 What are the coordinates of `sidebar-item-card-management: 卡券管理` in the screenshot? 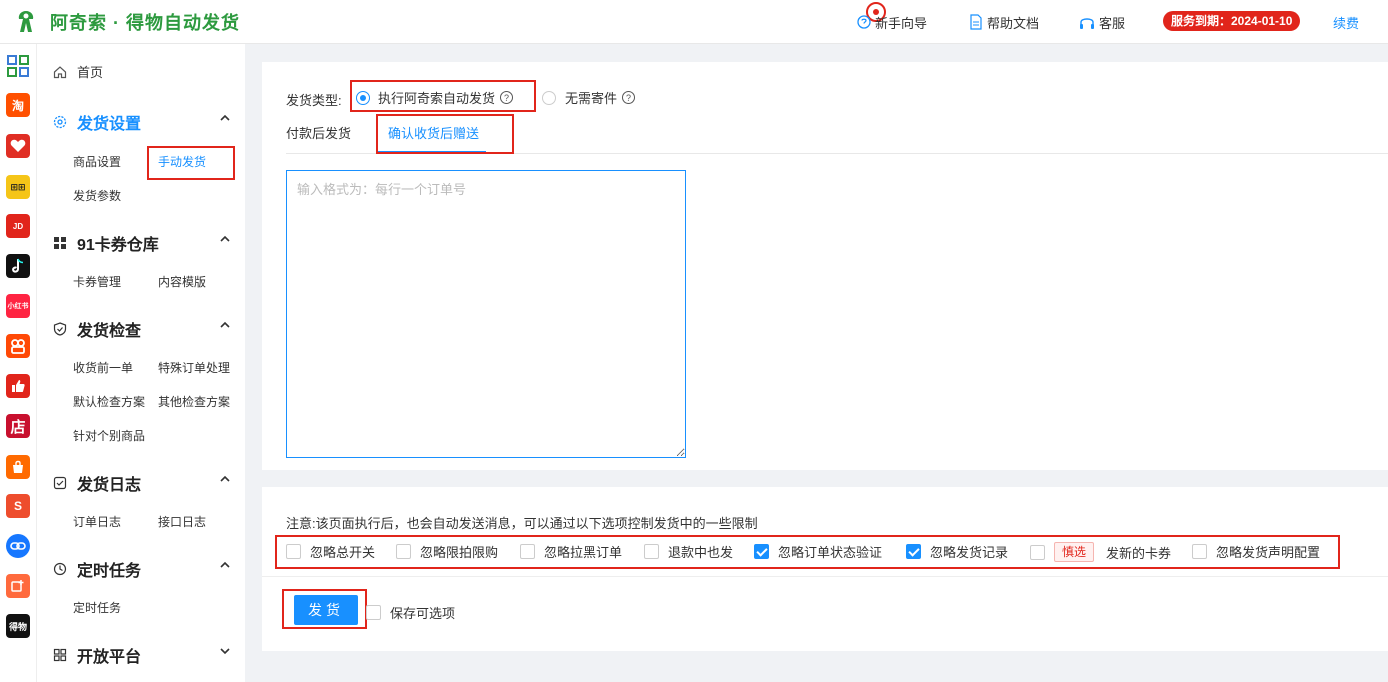 It's located at (97, 281).